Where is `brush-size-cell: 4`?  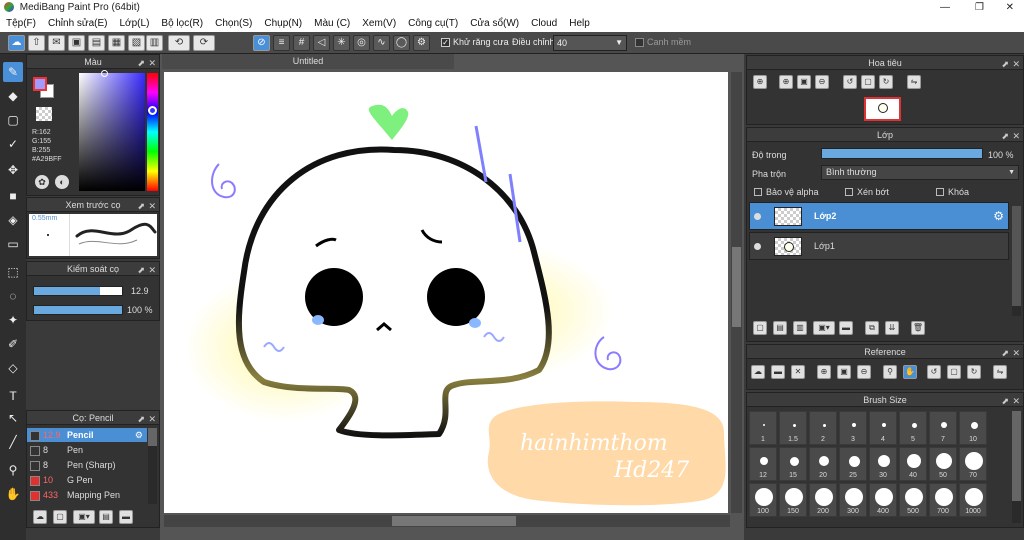 brush-size-cell: 4 is located at coordinates (883, 428).